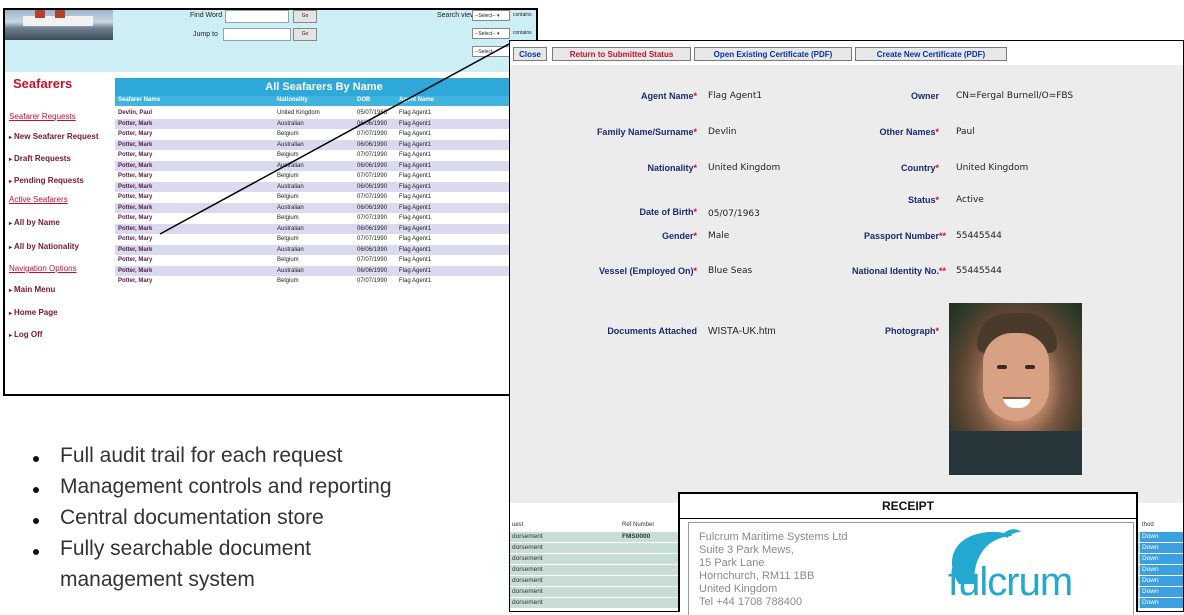  What do you see at coordinates (257, 16) in the screenshot?
I see `find-word-input` at bounding box center [257, 16].